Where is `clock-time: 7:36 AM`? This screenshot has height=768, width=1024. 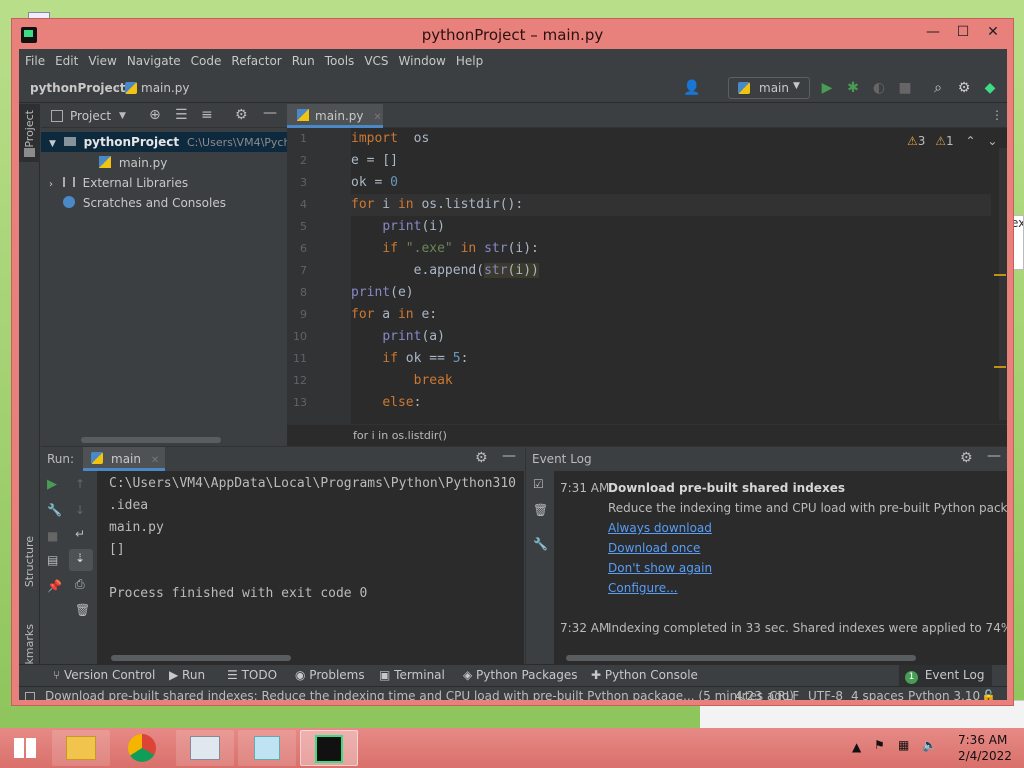 clock-time: 7:36 AM is located at coordinates (982, 740).